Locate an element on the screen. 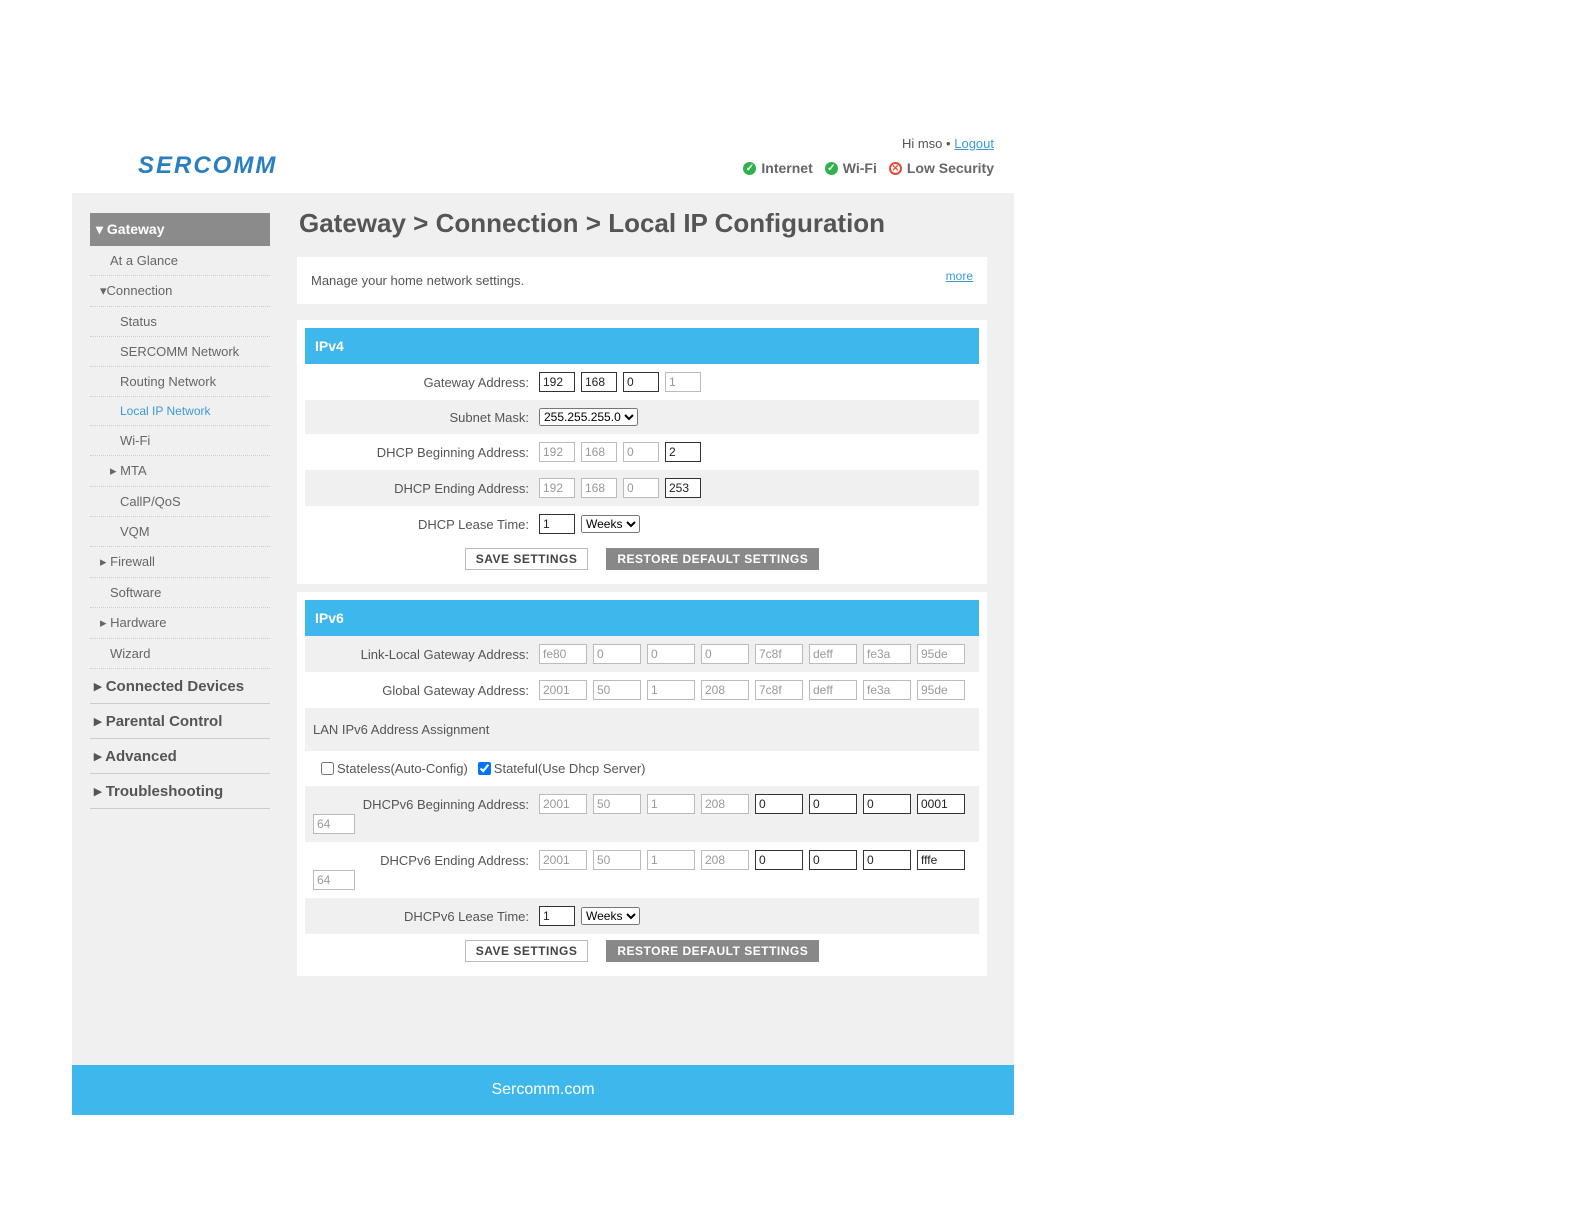 The height and width of the screenshot is (1224, 1584). ipv4-heading: IPv4 is located at coordinates (642, 346).